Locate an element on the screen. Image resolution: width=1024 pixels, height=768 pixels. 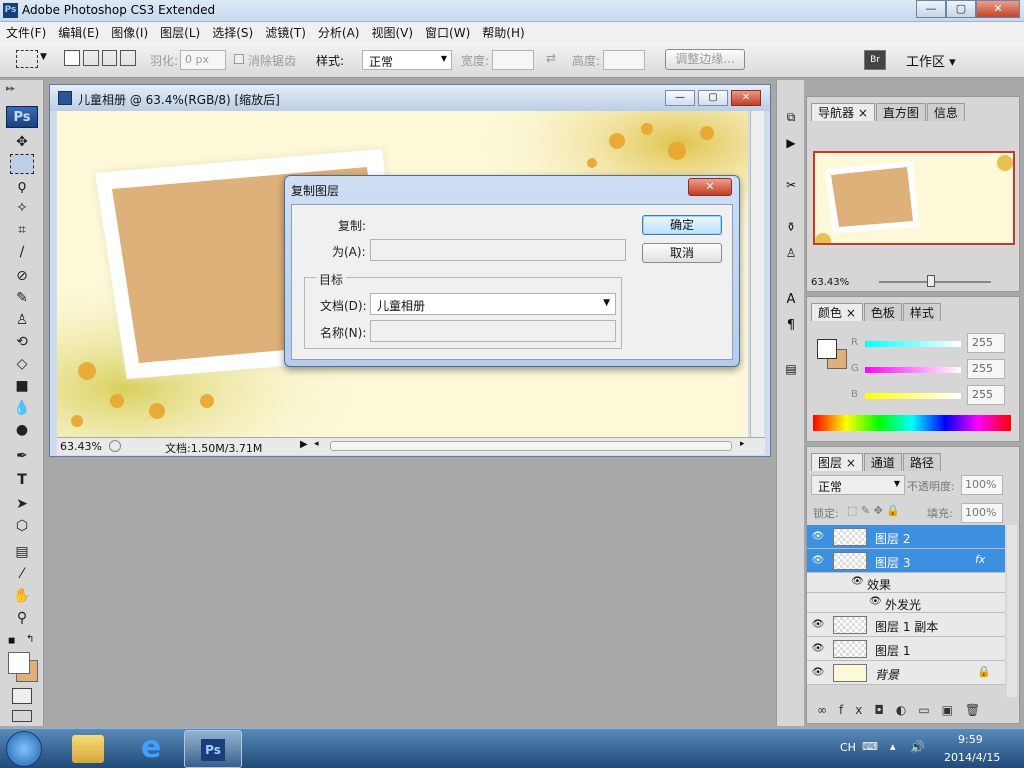
new-layer-icon: ▣ is located at coordinates (953, 710).